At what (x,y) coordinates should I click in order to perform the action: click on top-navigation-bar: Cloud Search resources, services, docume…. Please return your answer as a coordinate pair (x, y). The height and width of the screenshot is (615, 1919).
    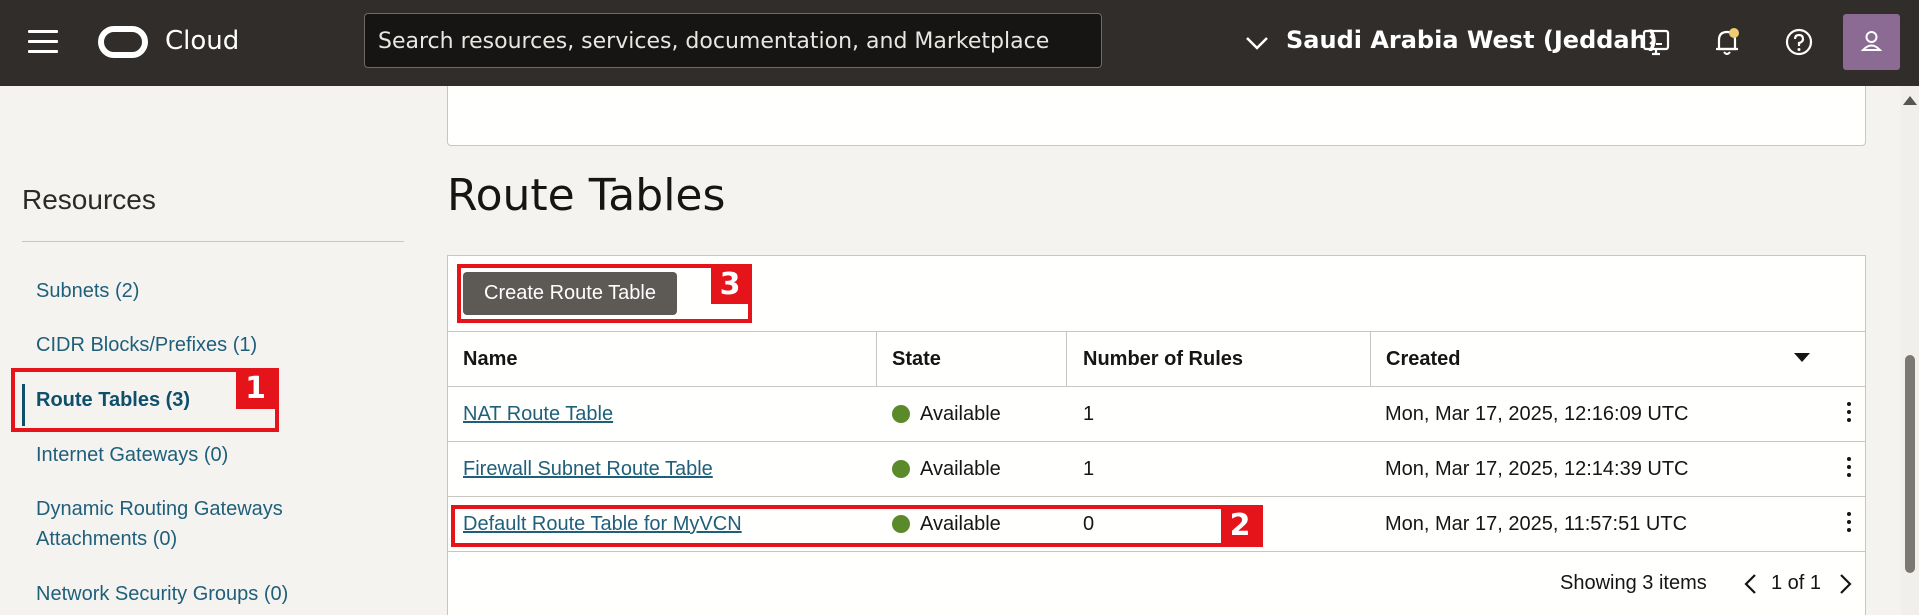
    Looking at the image, I should click on (959, 43).